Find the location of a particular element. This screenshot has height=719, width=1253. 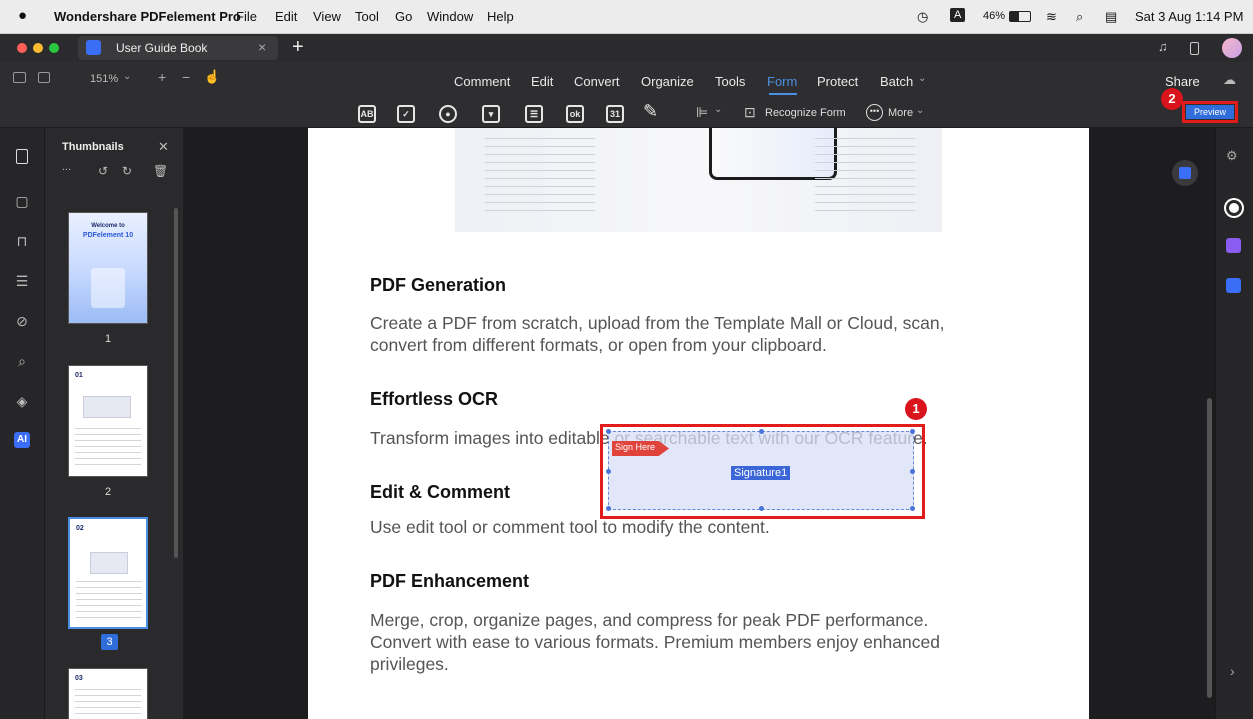

preview-button: Preview is located at coordinates (1210, 112).